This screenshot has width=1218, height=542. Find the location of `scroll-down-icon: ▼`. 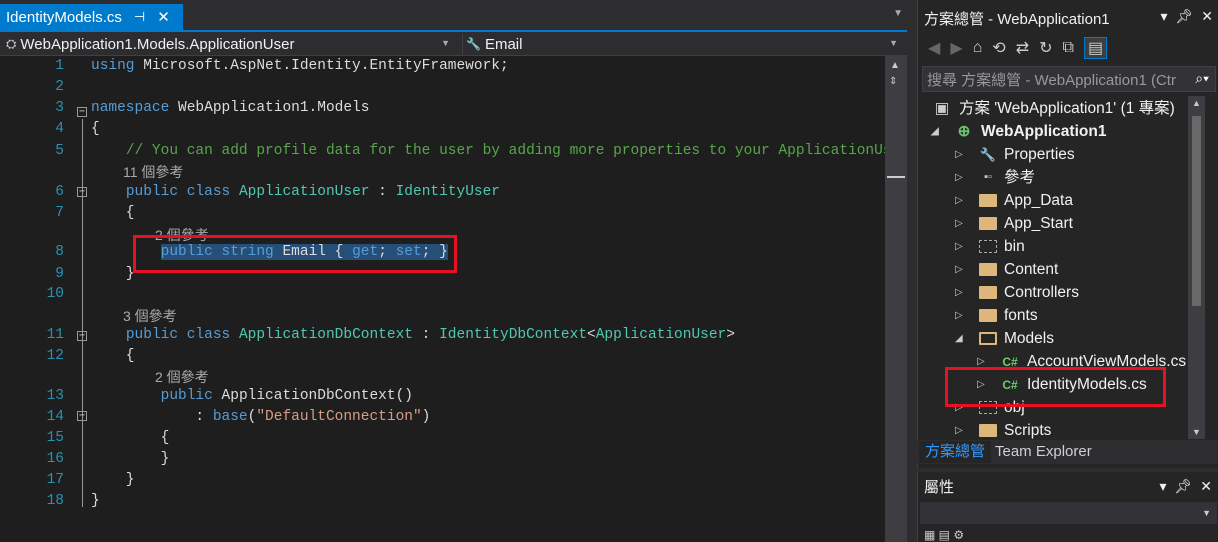

scroll-down-icon: ▼ is located at coordinates (1196, 432).